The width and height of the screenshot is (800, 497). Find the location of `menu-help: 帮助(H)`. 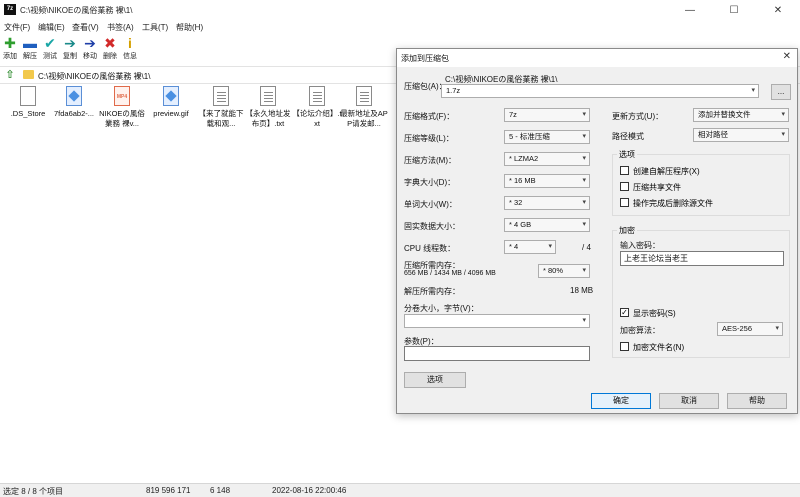

menu-help: 帮助(H) is located at coordinates (189, 27).